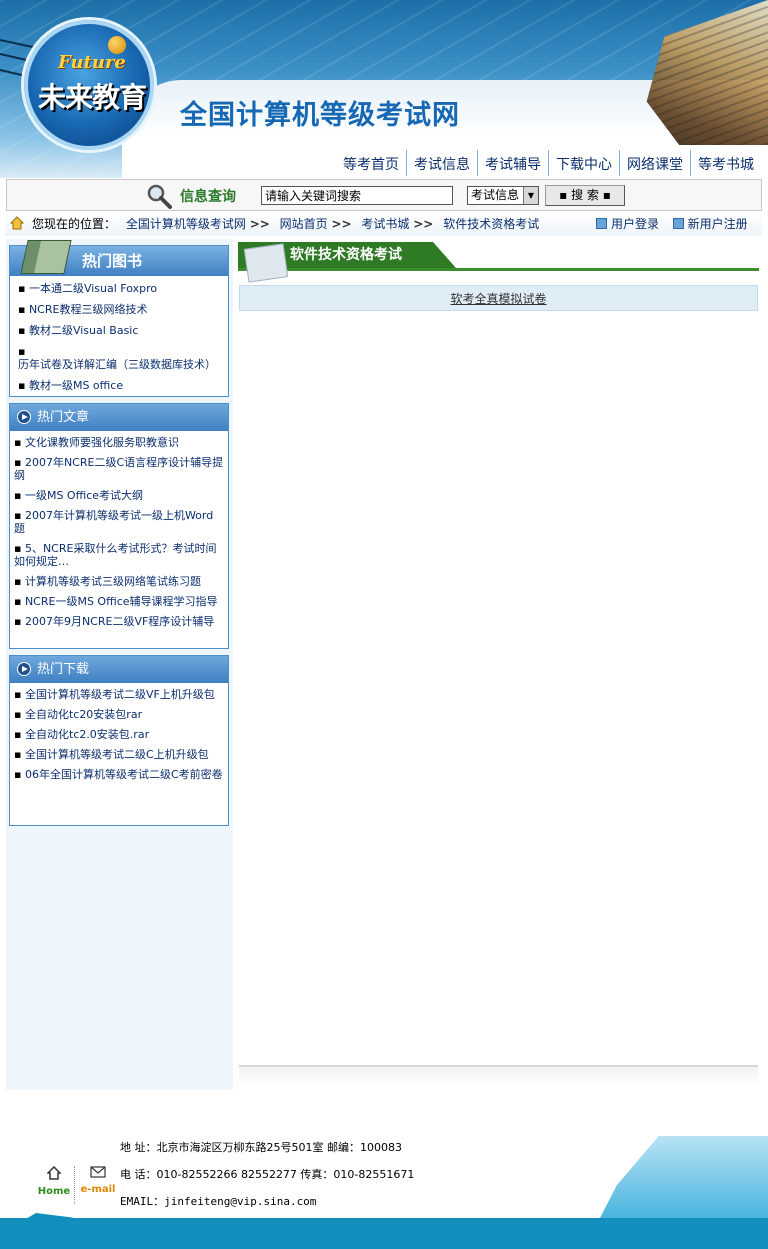  I want to click on list-item: 历年试卷及详解汇编（三级数据库技术）, so click(121, 359).